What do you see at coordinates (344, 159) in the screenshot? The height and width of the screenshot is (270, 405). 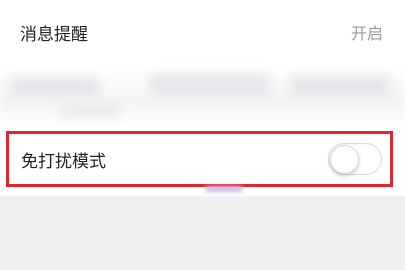 I see `toggle-knob` at bounding box center [344, 159].